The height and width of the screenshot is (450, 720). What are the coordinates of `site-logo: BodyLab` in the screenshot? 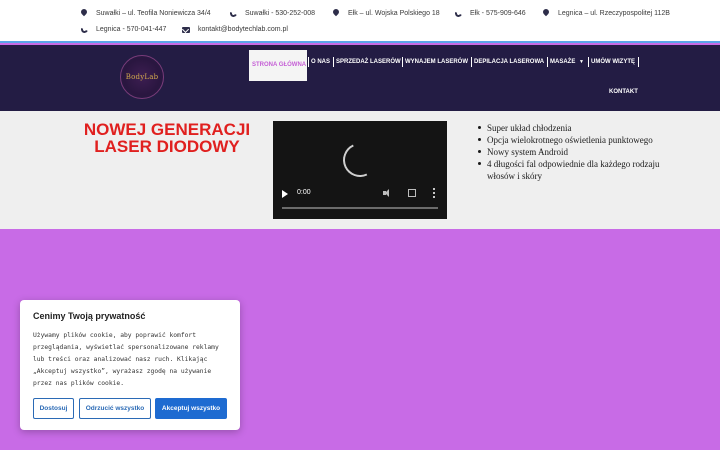 It's located at (142, 77).